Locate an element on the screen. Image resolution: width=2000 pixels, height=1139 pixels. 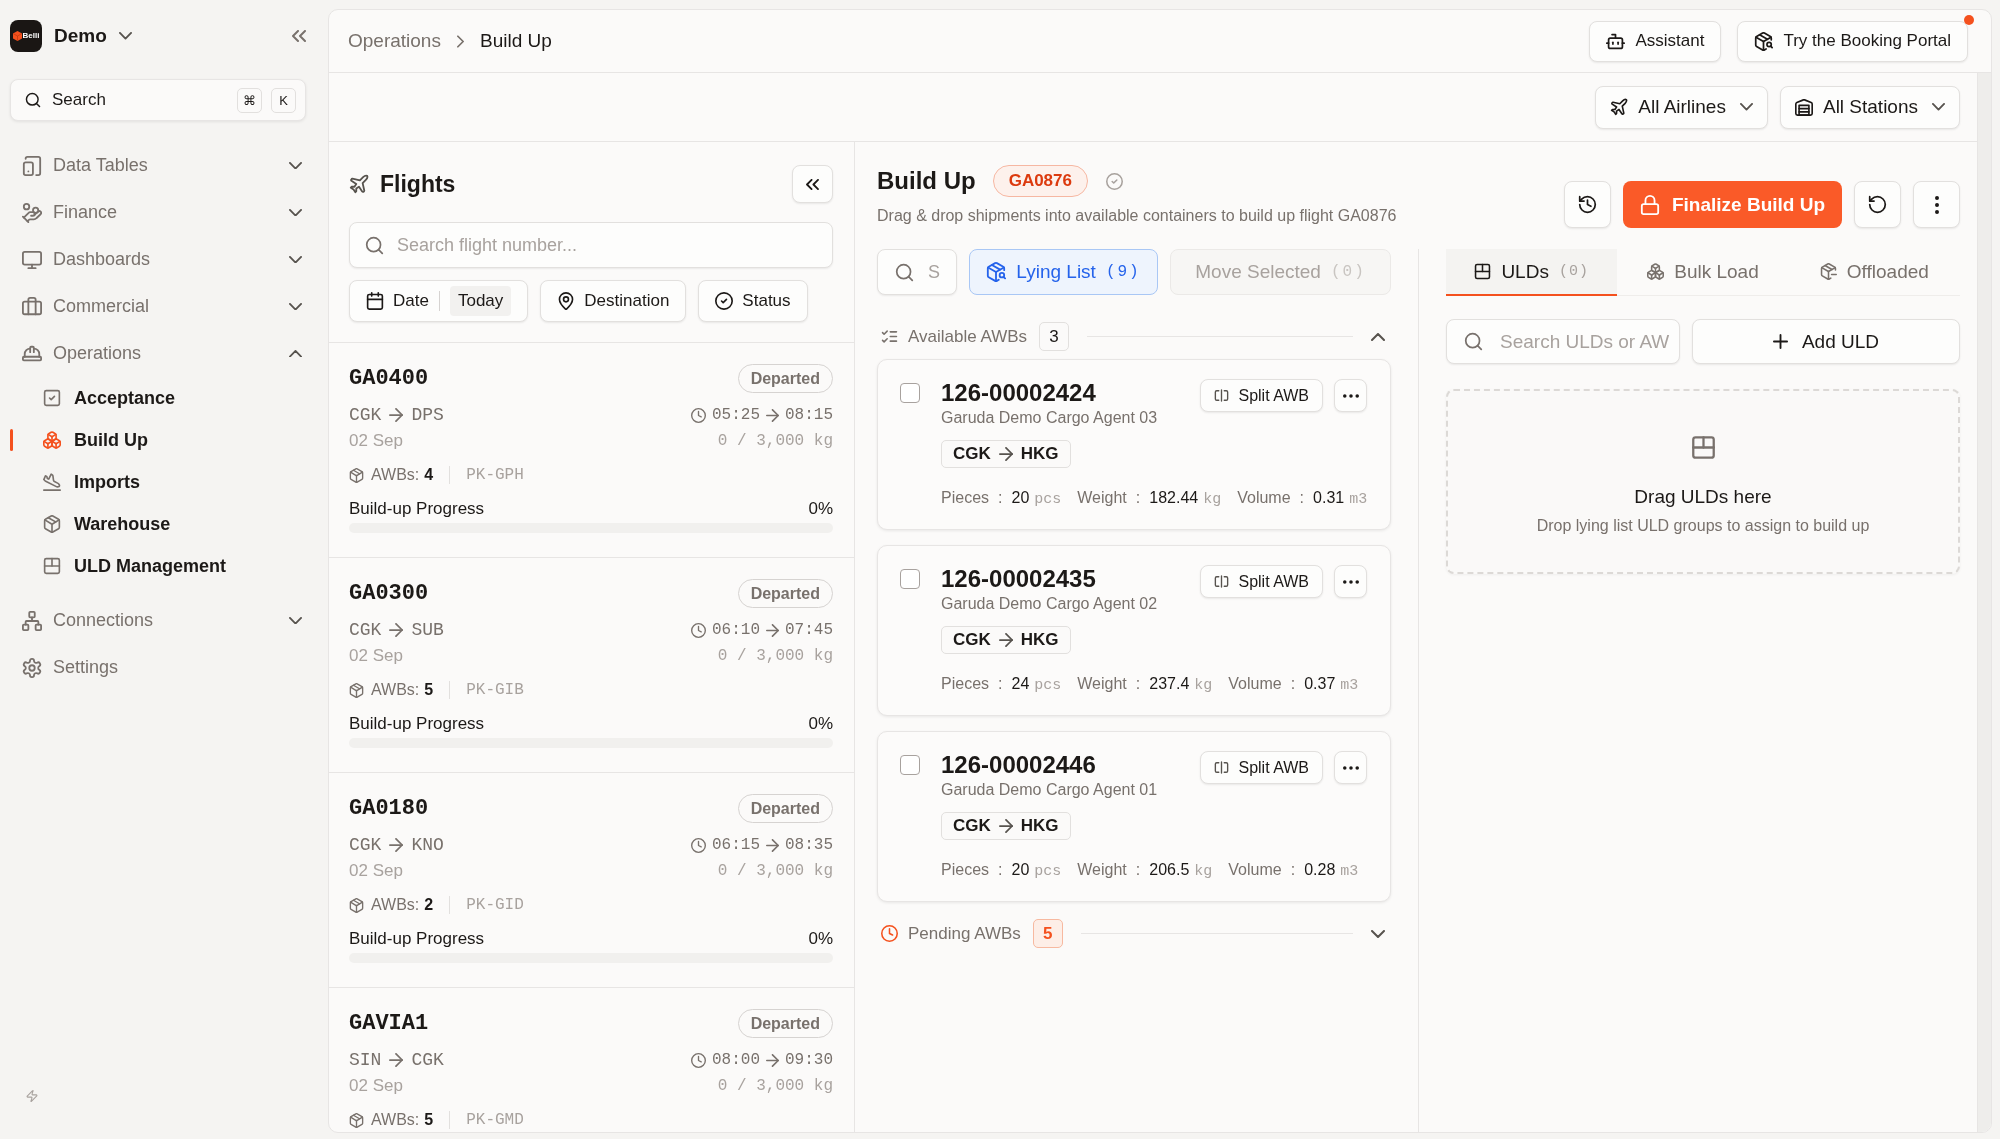
awb-stat: Volume : 0.37 m3 is located at coordinates (1293, 684).